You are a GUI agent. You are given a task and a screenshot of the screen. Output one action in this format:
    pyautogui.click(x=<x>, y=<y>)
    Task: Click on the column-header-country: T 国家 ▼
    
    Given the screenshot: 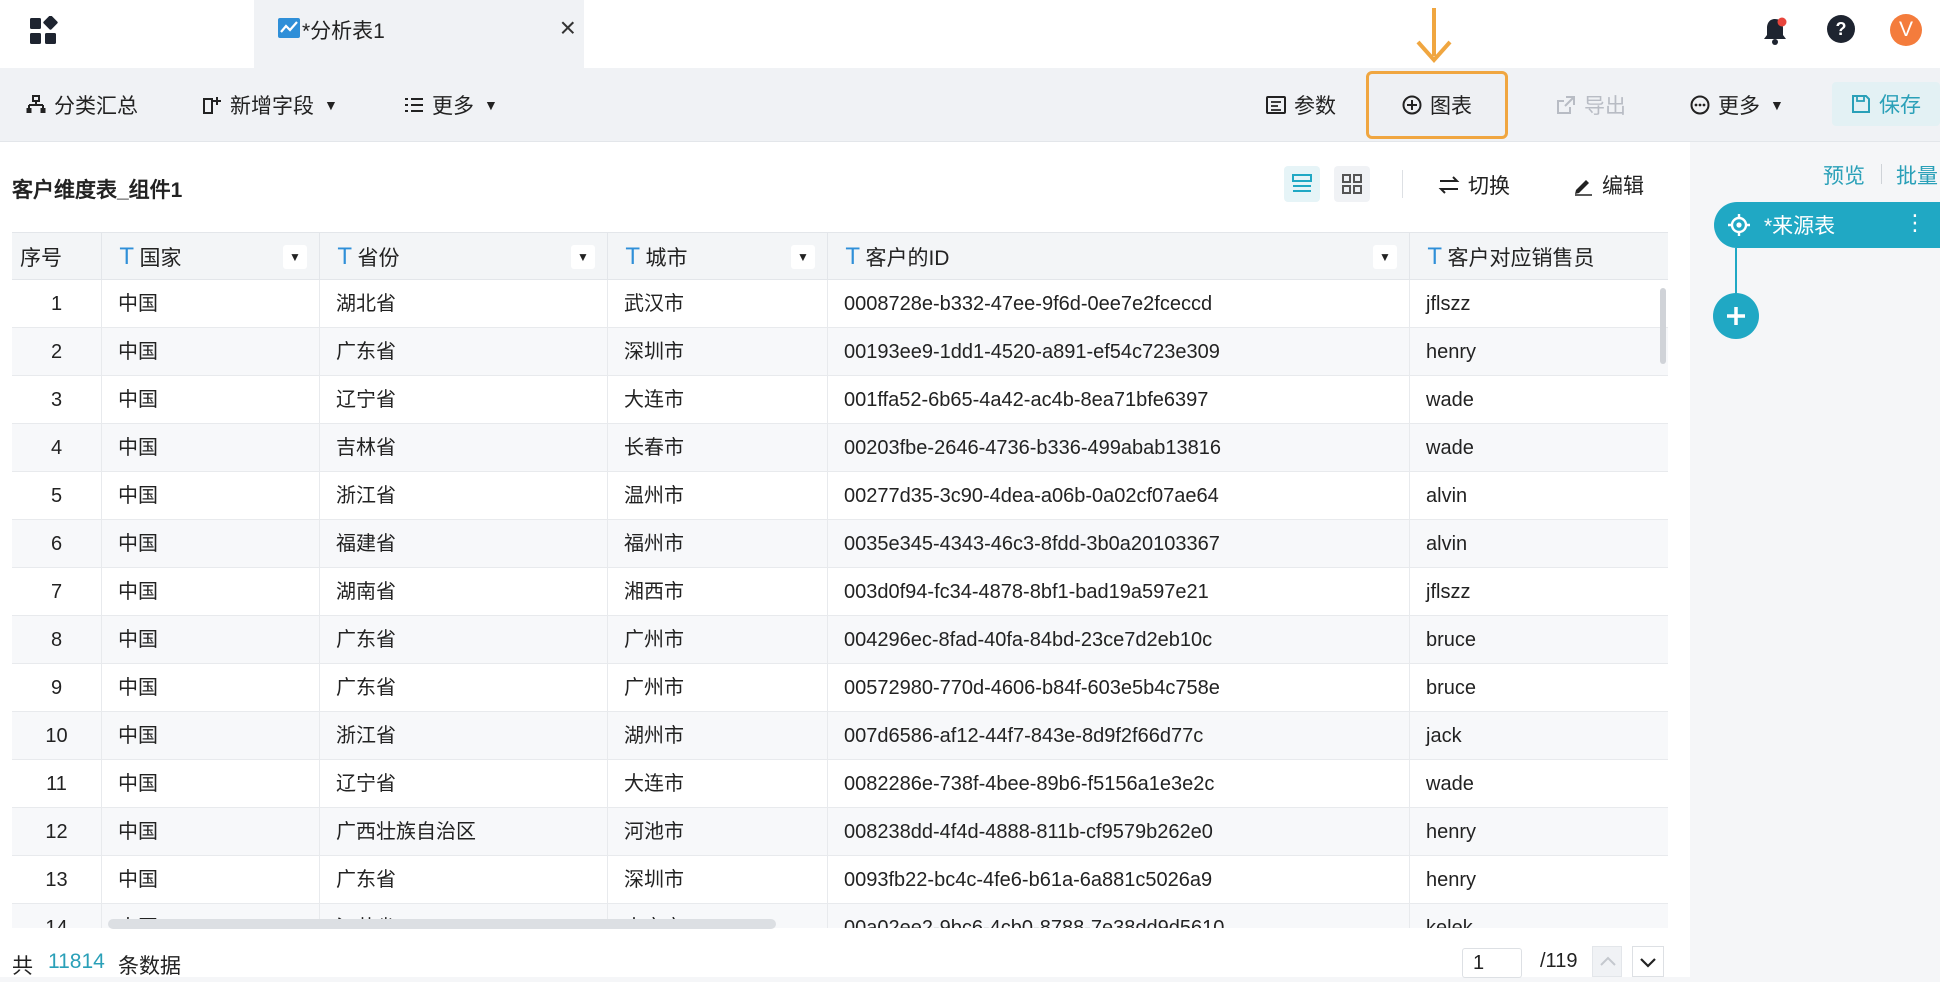 What is the action you would take?
    pyautogui.click(x=211, y=257)
    